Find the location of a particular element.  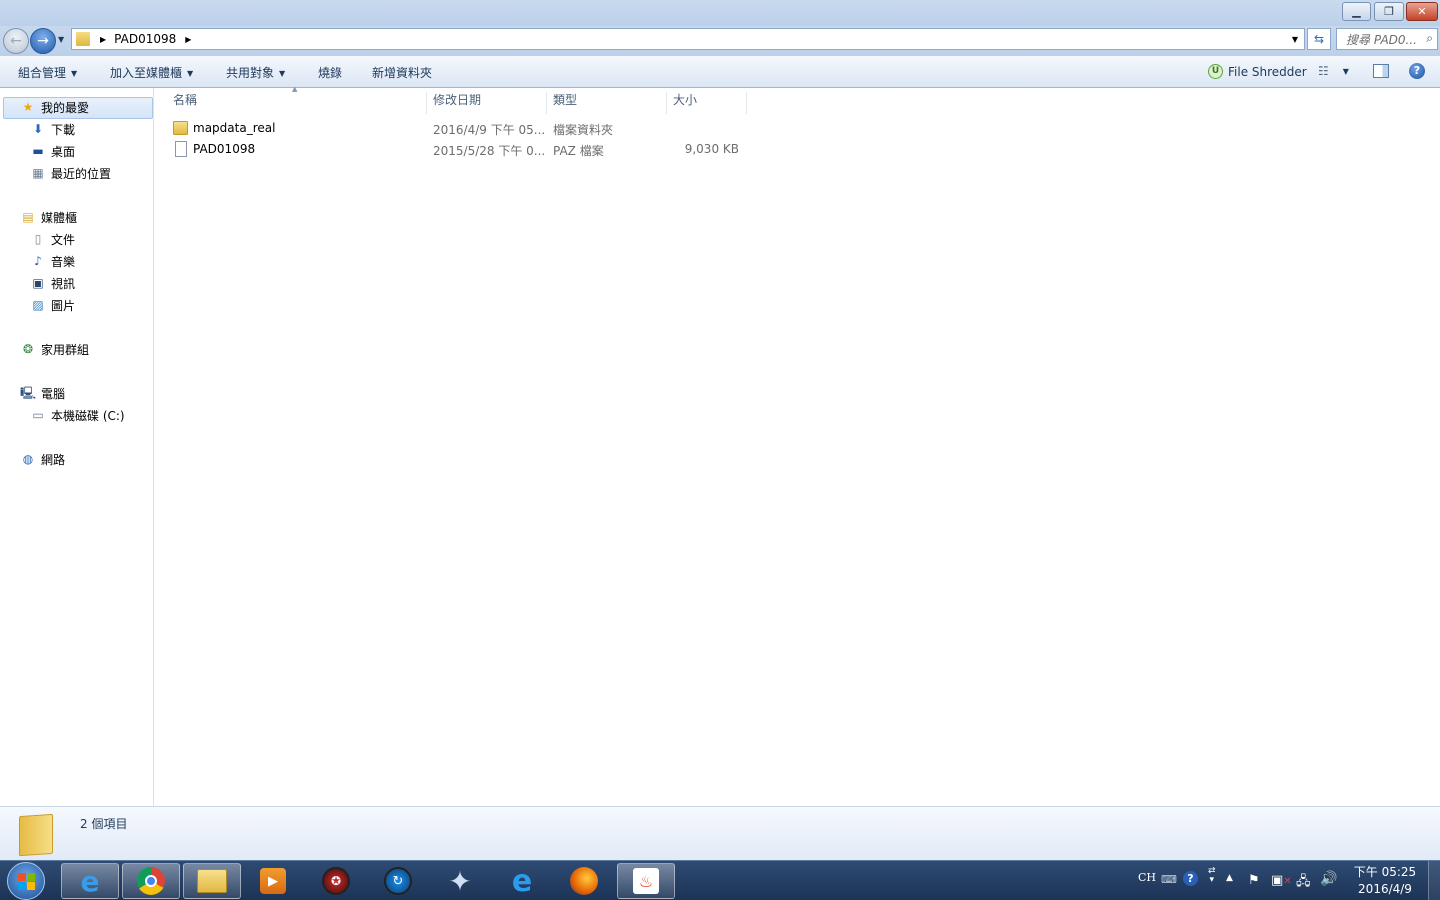

blue-app-icon: ↻ is located at coordinates (398, 881).